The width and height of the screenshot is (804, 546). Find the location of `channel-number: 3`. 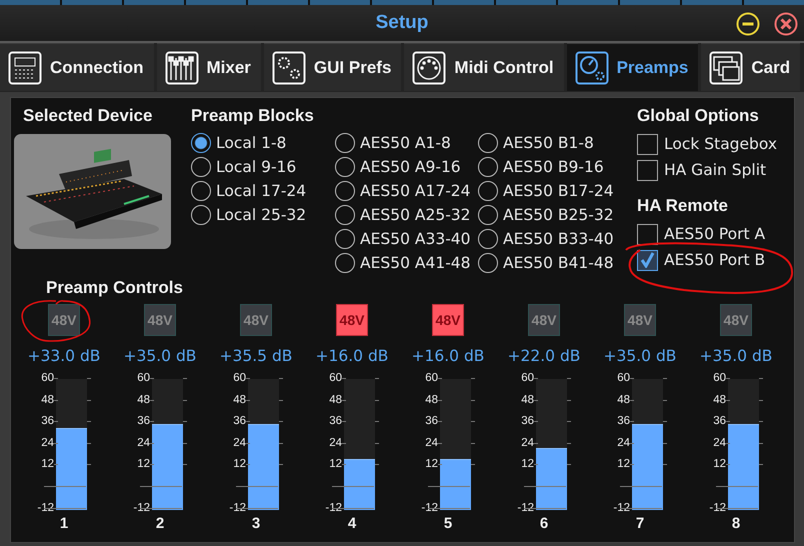

channel-number: 3 is located at coordinates (256, 523).